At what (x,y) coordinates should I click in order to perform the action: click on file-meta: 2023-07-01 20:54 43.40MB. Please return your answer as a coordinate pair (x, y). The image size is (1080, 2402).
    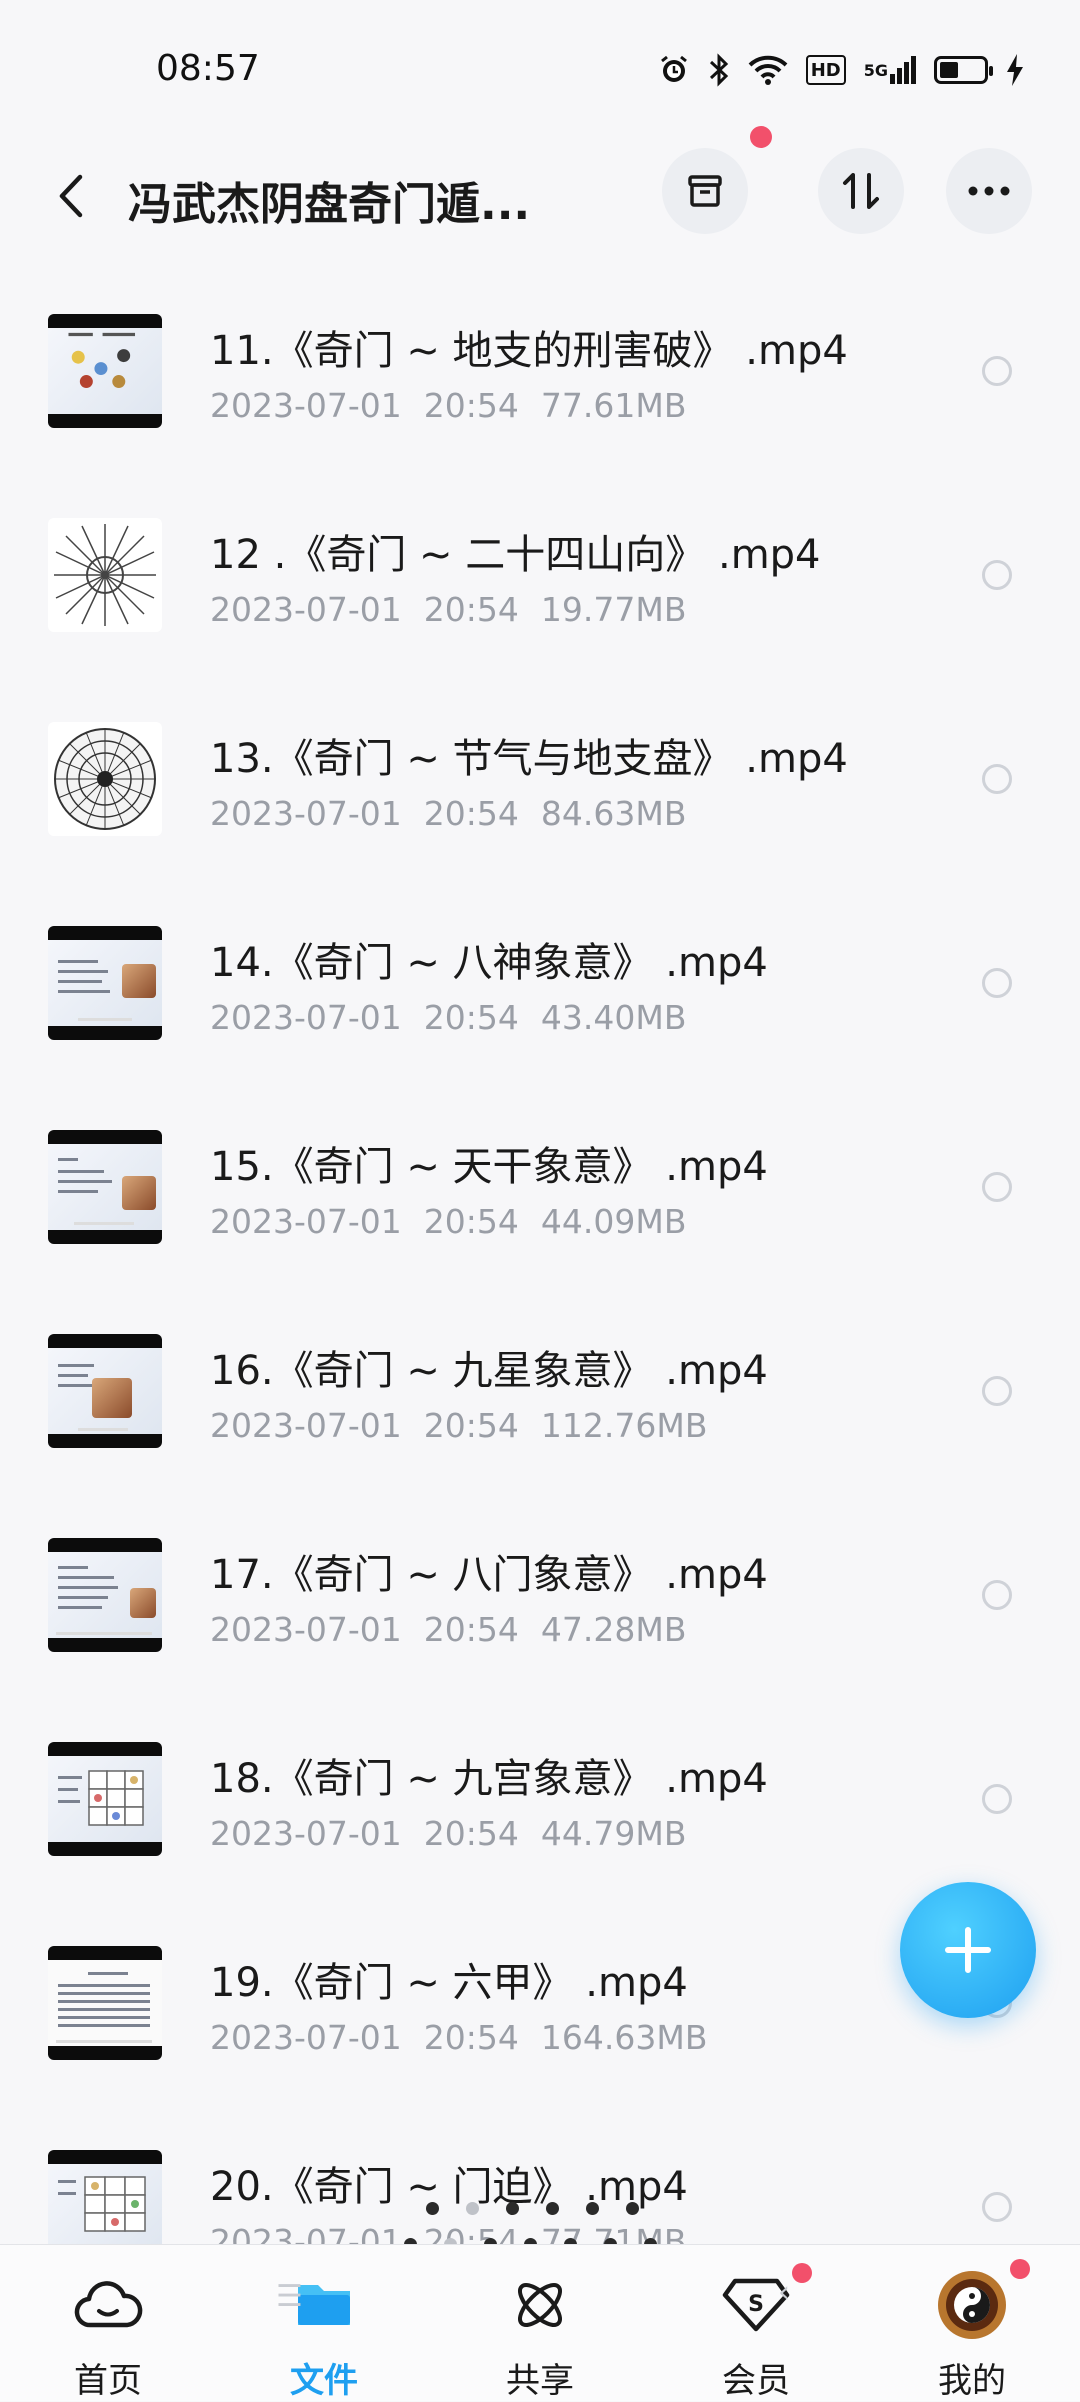
    Looking at the image, I should click on (448, 1017).